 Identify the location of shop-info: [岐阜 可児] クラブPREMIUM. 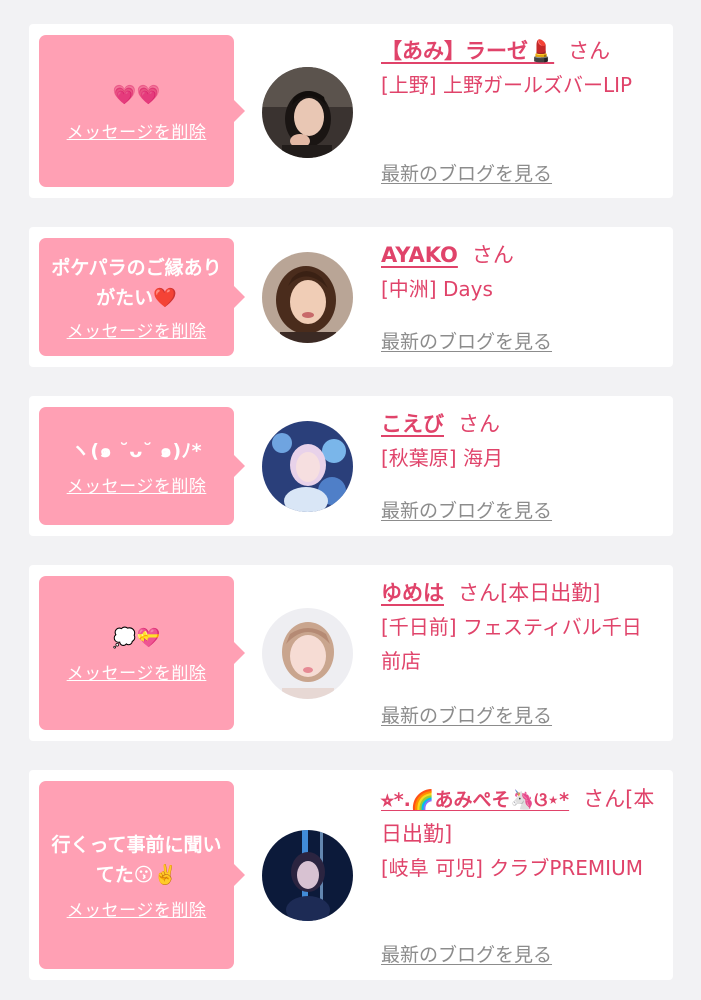
(512, 868).